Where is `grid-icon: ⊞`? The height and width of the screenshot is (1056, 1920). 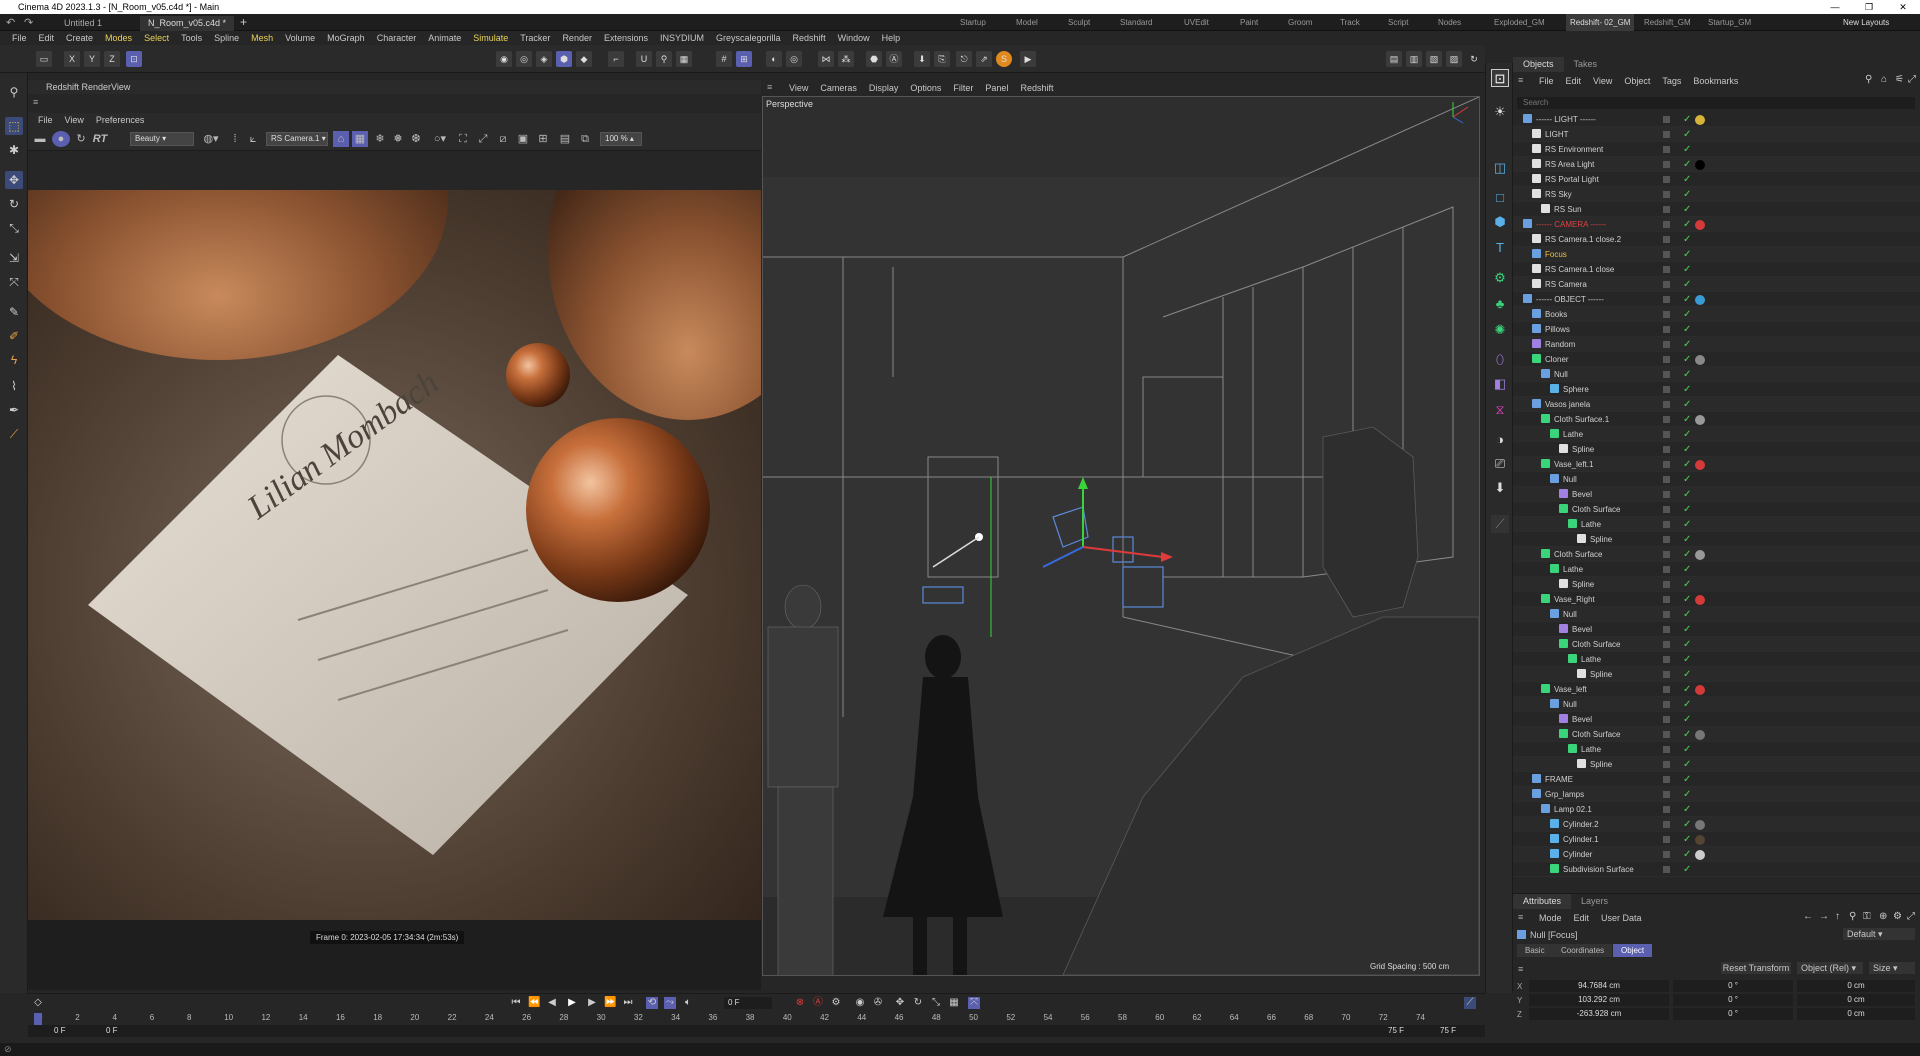
grid-icon: ⊞ is located at coordinates (744, 59).